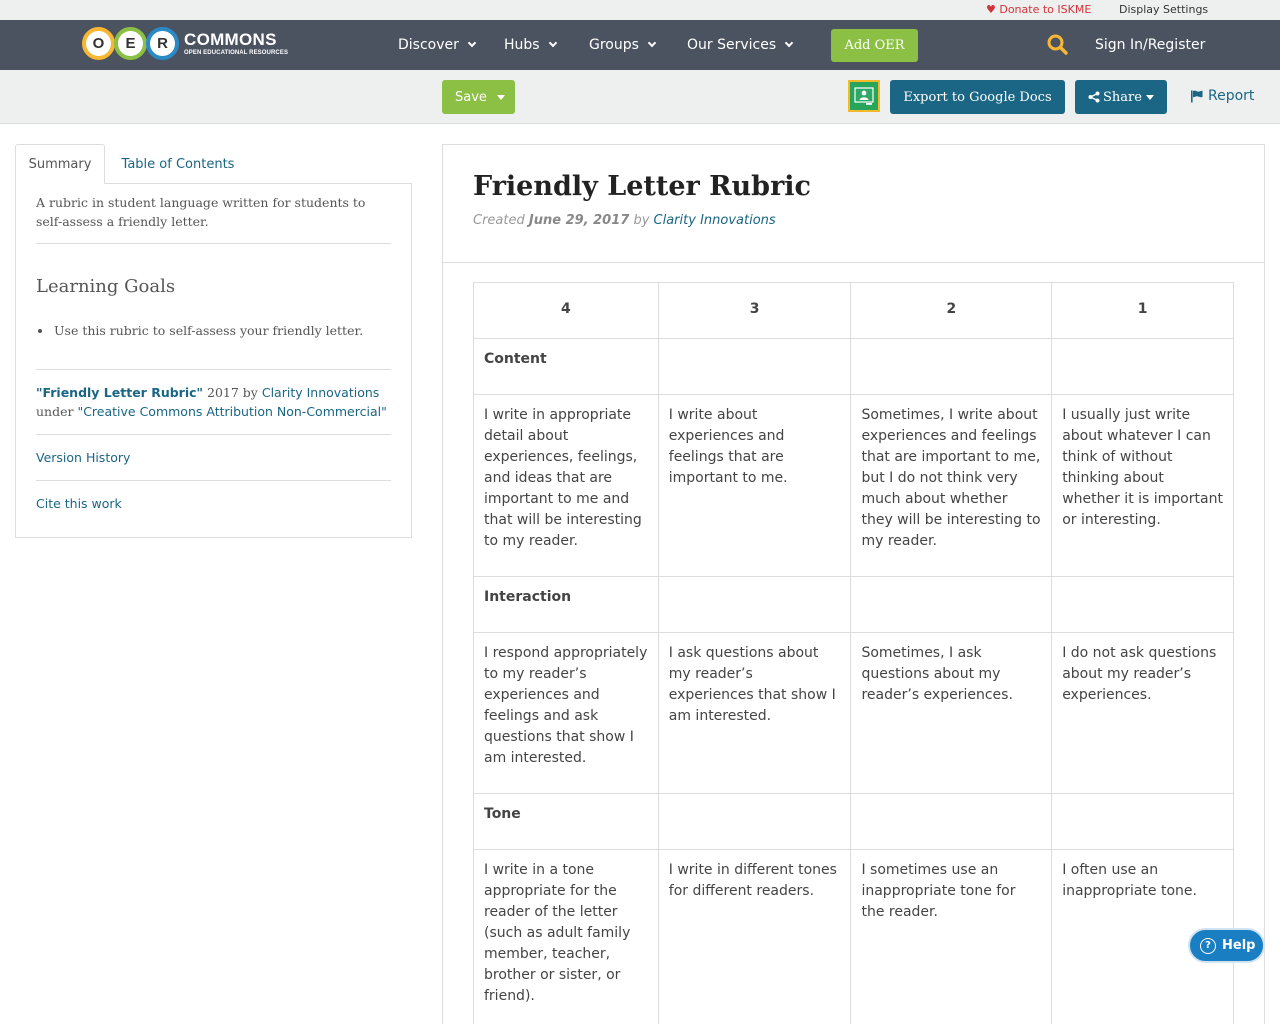 This screenshot has width=1280, height=1024. I want to click on donate-label: Donate to ISKME, so click(1045, 9).